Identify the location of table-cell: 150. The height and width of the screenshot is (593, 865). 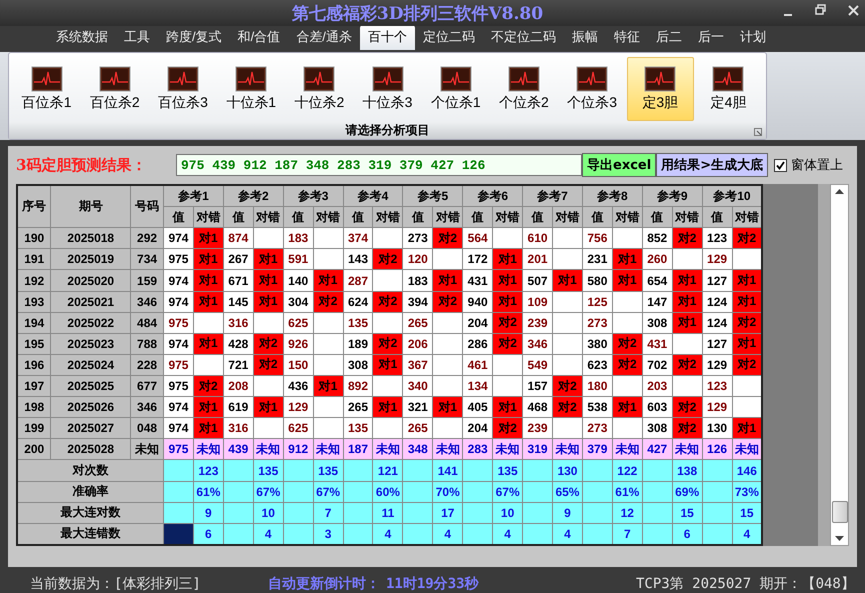
(298, 365).